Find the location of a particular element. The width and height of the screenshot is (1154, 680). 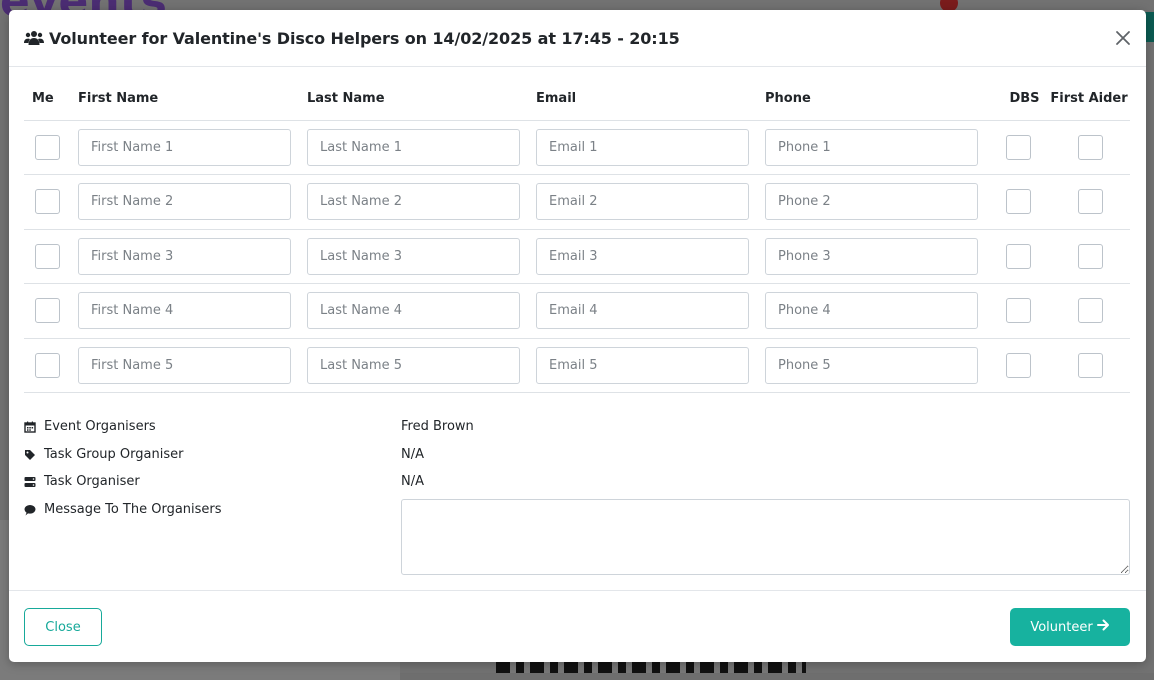

modal-footer: Close Volunteer is located at coordinates (577, 626).